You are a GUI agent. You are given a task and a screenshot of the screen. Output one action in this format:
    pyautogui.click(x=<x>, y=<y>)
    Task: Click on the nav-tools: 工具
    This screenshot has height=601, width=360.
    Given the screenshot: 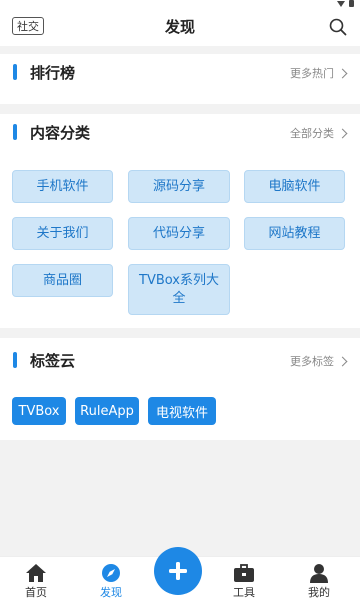 What is the action you would take?
    pyautogui.click(x=244, y=579)
    